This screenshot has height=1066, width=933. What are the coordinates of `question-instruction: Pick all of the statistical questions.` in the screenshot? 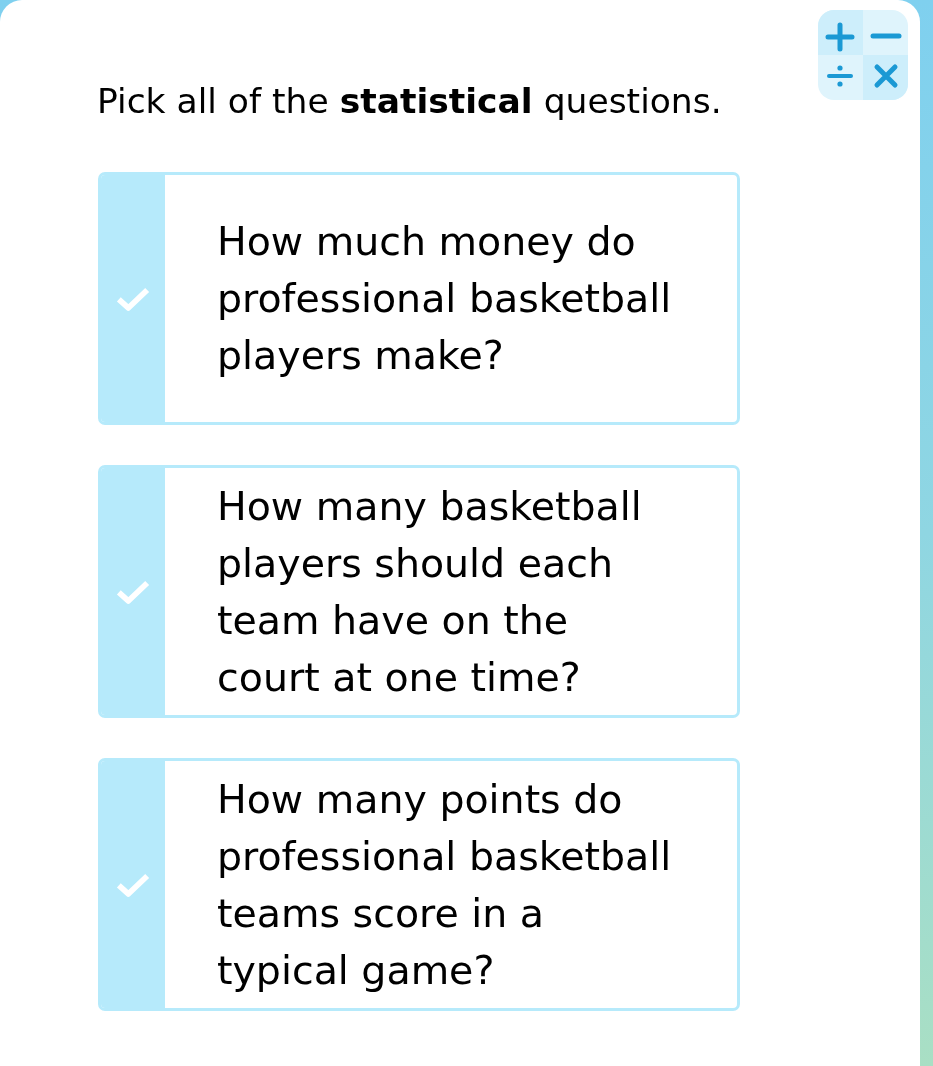 It's located at (409, 101).